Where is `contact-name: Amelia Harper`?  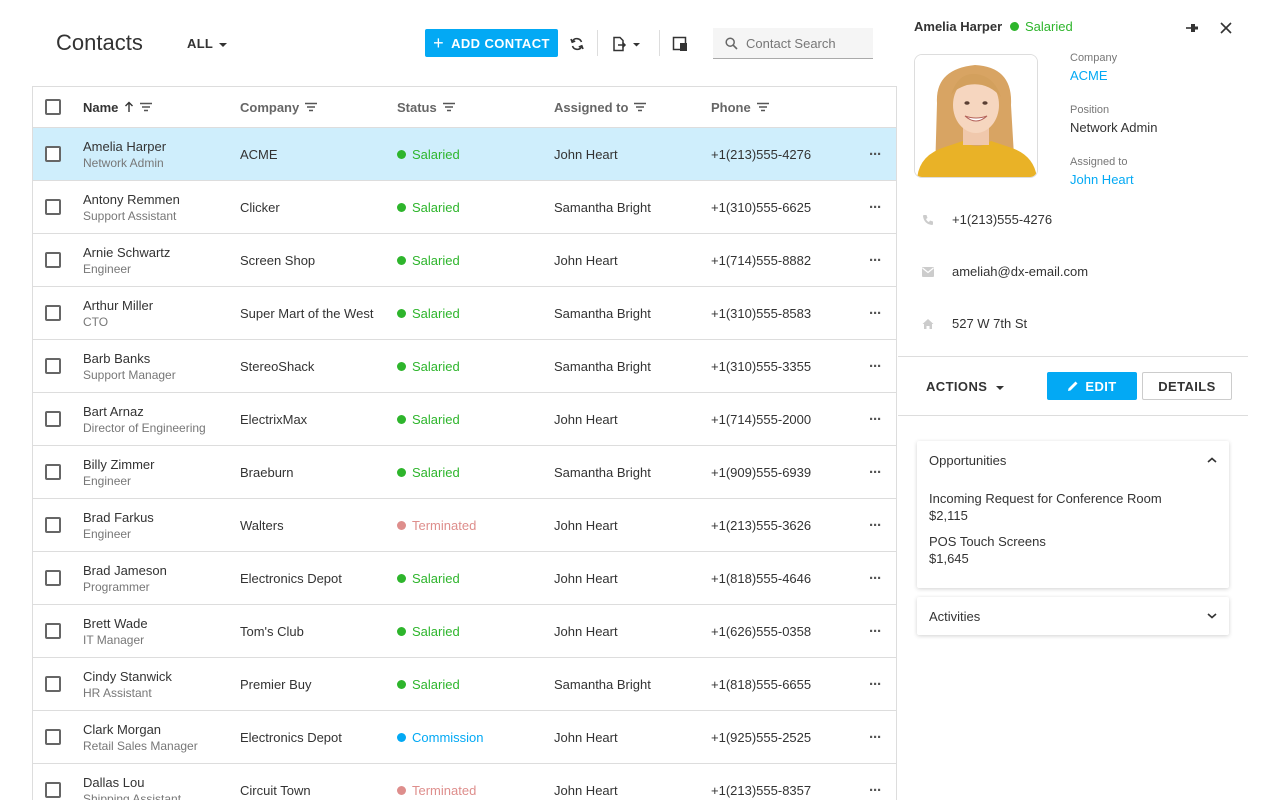 contact-name: Amelia Harper is located at coordinates (125, 146).